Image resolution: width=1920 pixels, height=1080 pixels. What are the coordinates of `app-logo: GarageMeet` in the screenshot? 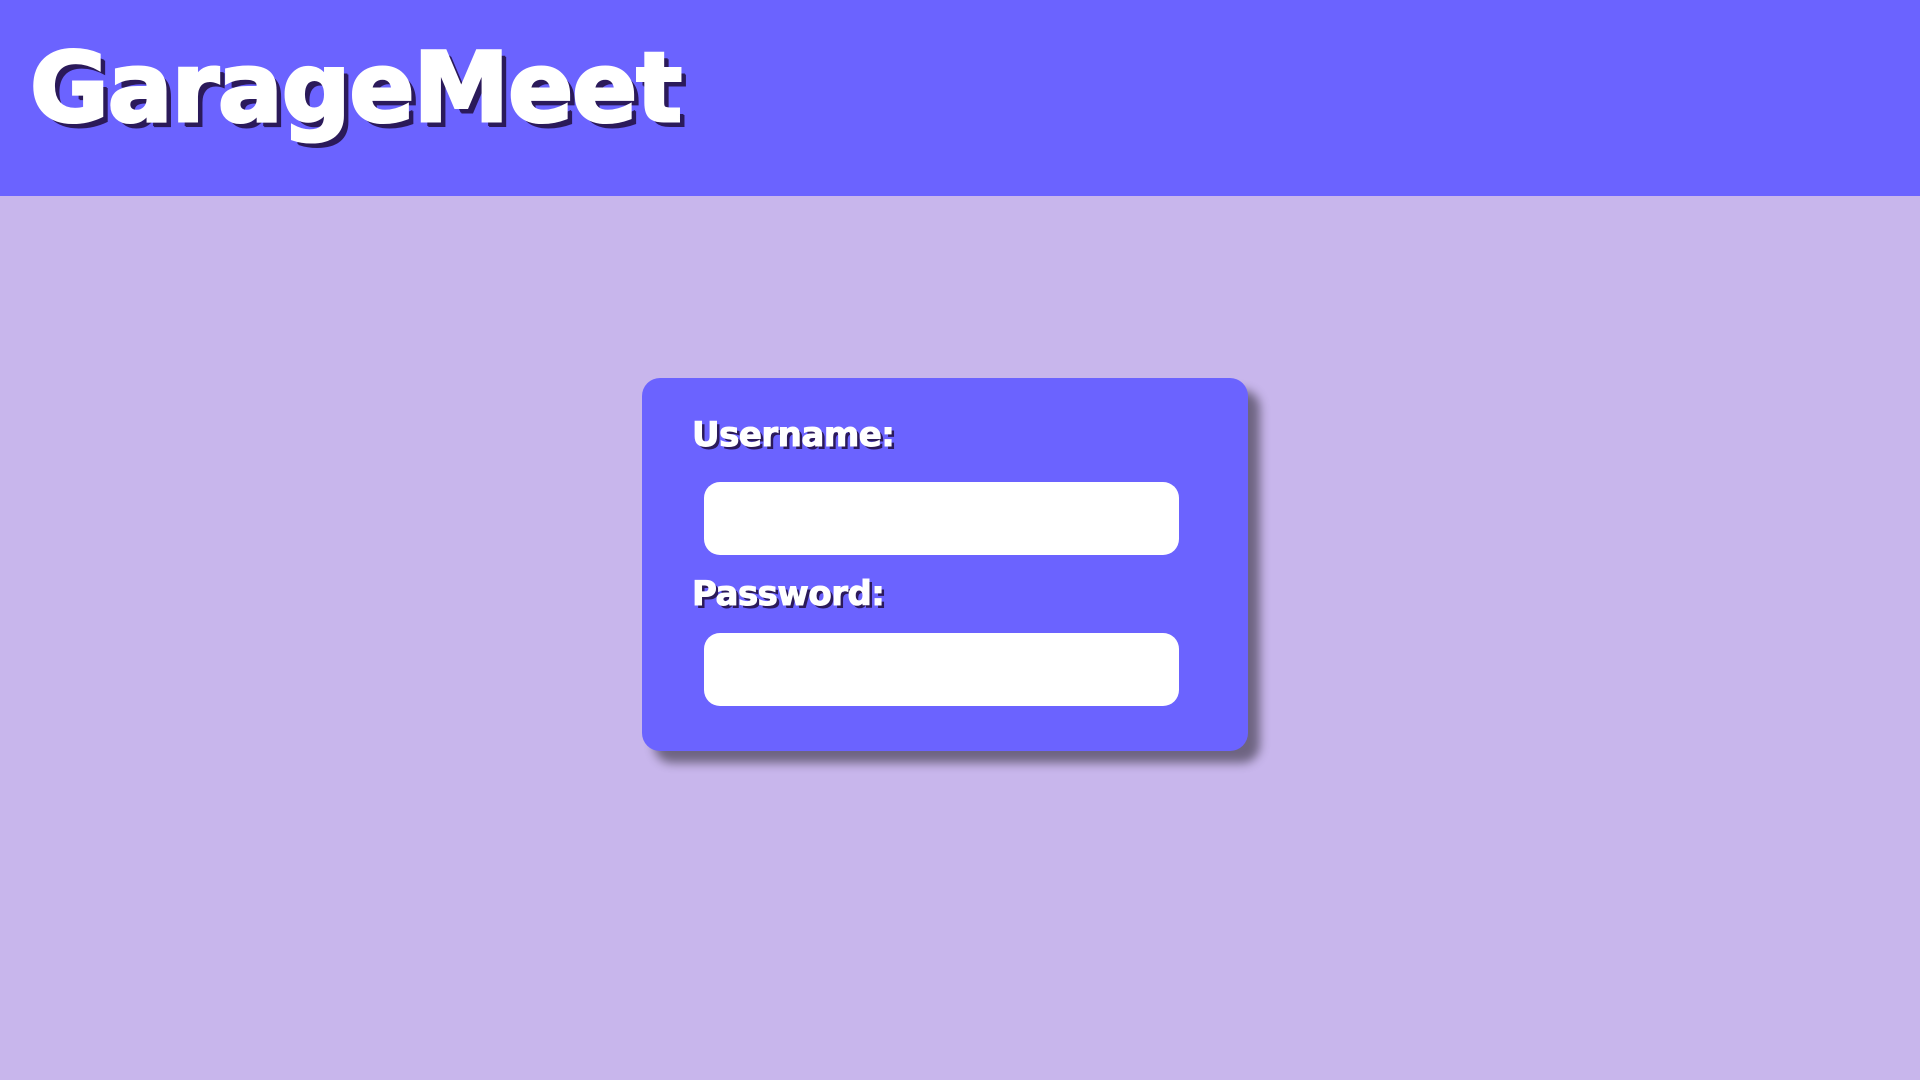 It's located at (355, 88).